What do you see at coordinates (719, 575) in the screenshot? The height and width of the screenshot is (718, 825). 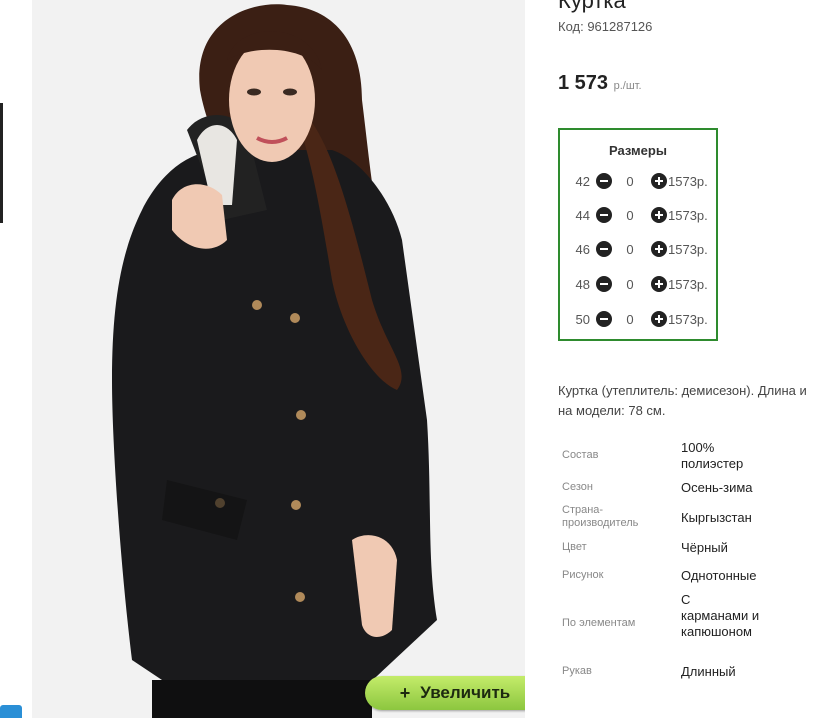 I see `spec-value: Однотонные` at bounding box center [719, 575].